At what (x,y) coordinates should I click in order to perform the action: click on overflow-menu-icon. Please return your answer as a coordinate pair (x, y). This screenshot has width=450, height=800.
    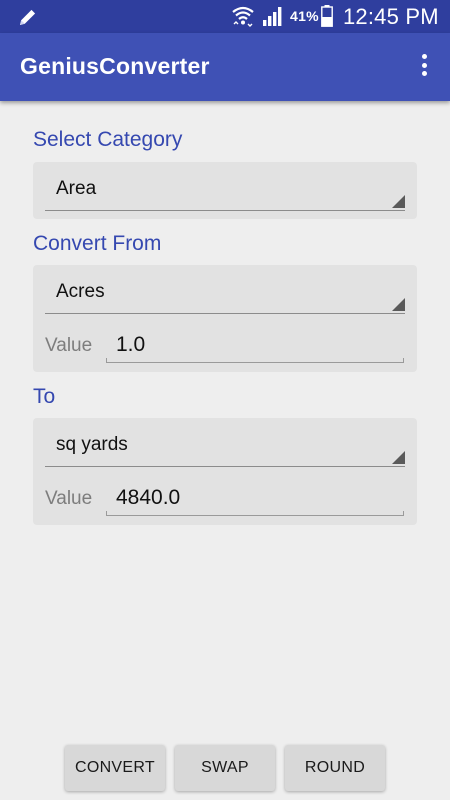
    Looking at the image, I should click on (424, 68).